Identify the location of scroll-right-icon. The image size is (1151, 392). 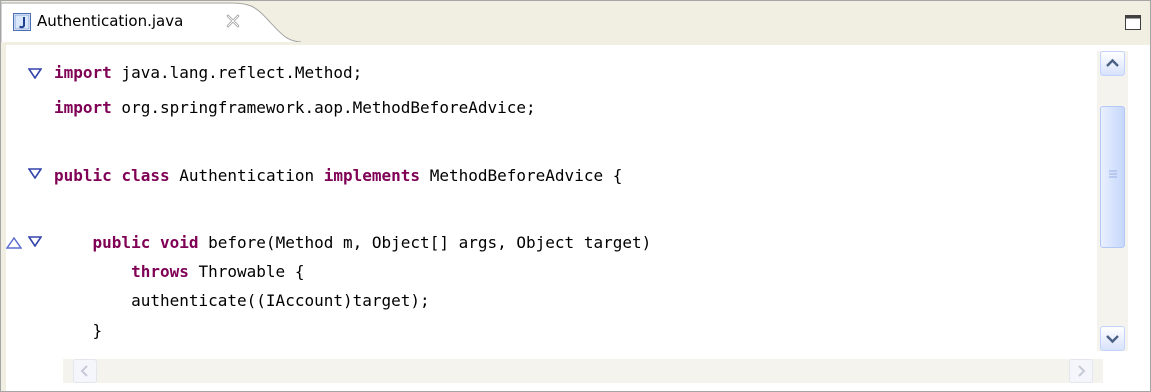
(1082, 371).